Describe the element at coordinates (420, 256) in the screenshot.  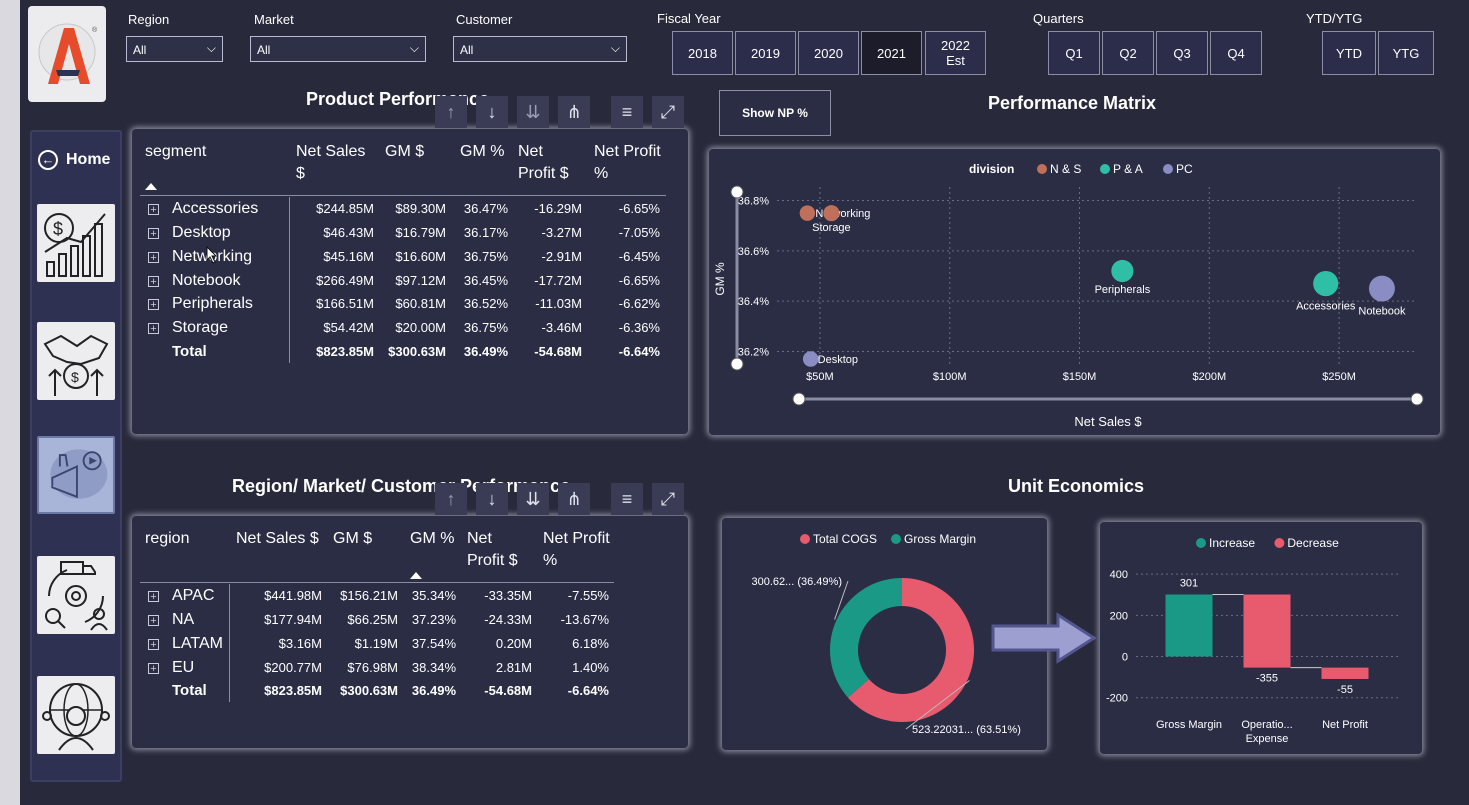
I see `gm-cell: $16.60M` at that location.